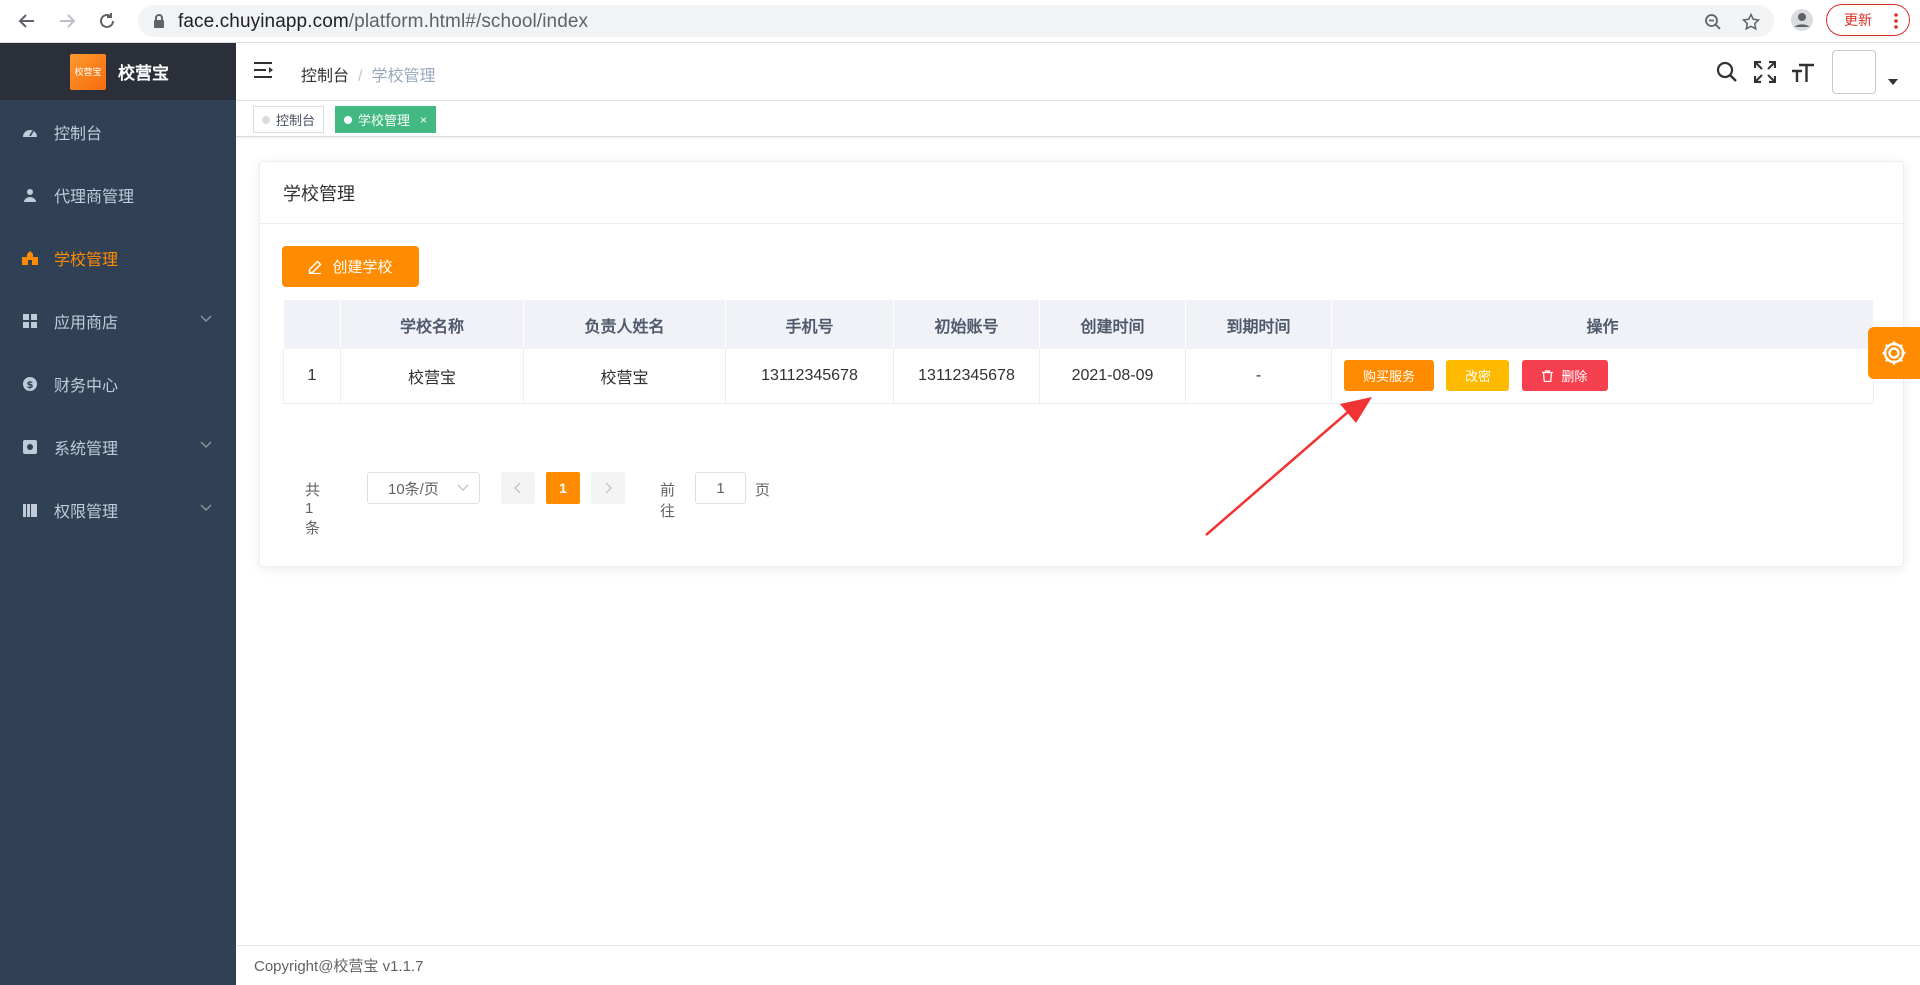 The height and width of the screenshot is (985, 1920). What do you see at coordinates (368, 74) in the screenshot?
I see `breadcrumb: 控制台 / 学校管理` at bounding box center [368, 74].